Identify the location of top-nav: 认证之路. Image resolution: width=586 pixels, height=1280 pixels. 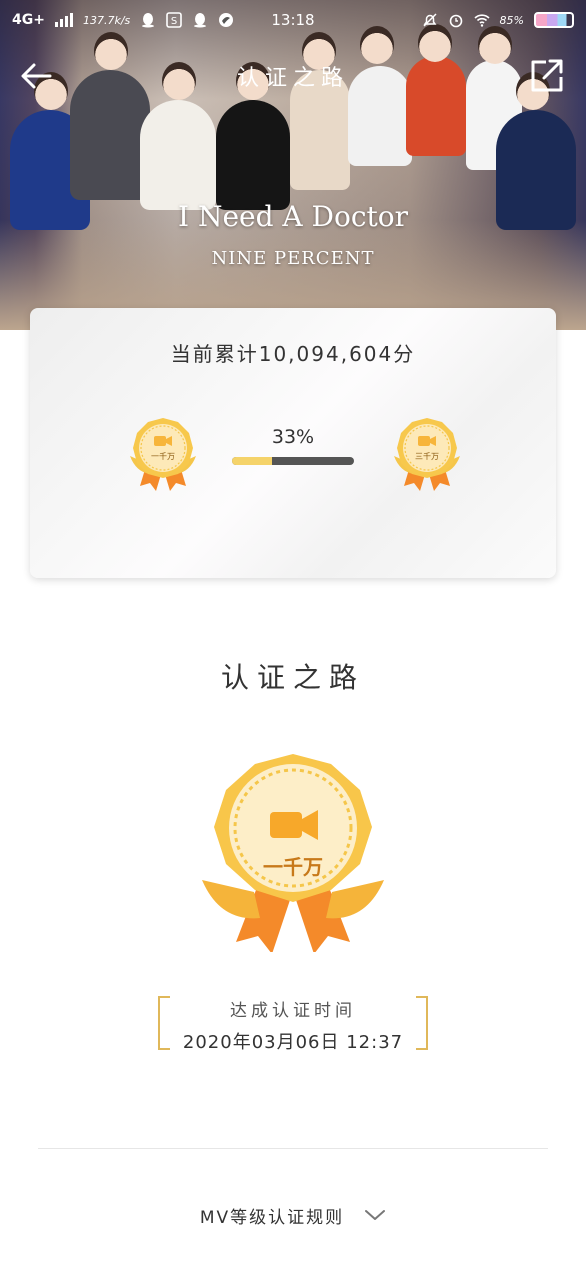
(293, 76).